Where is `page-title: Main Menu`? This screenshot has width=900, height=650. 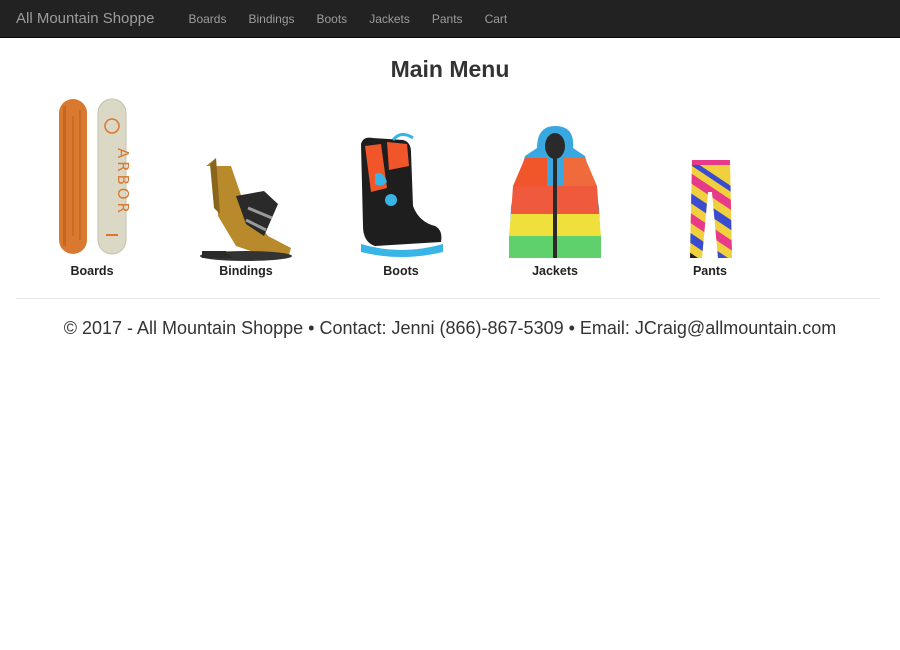
page-title: Main Menu is located at coordinates (450, 69).